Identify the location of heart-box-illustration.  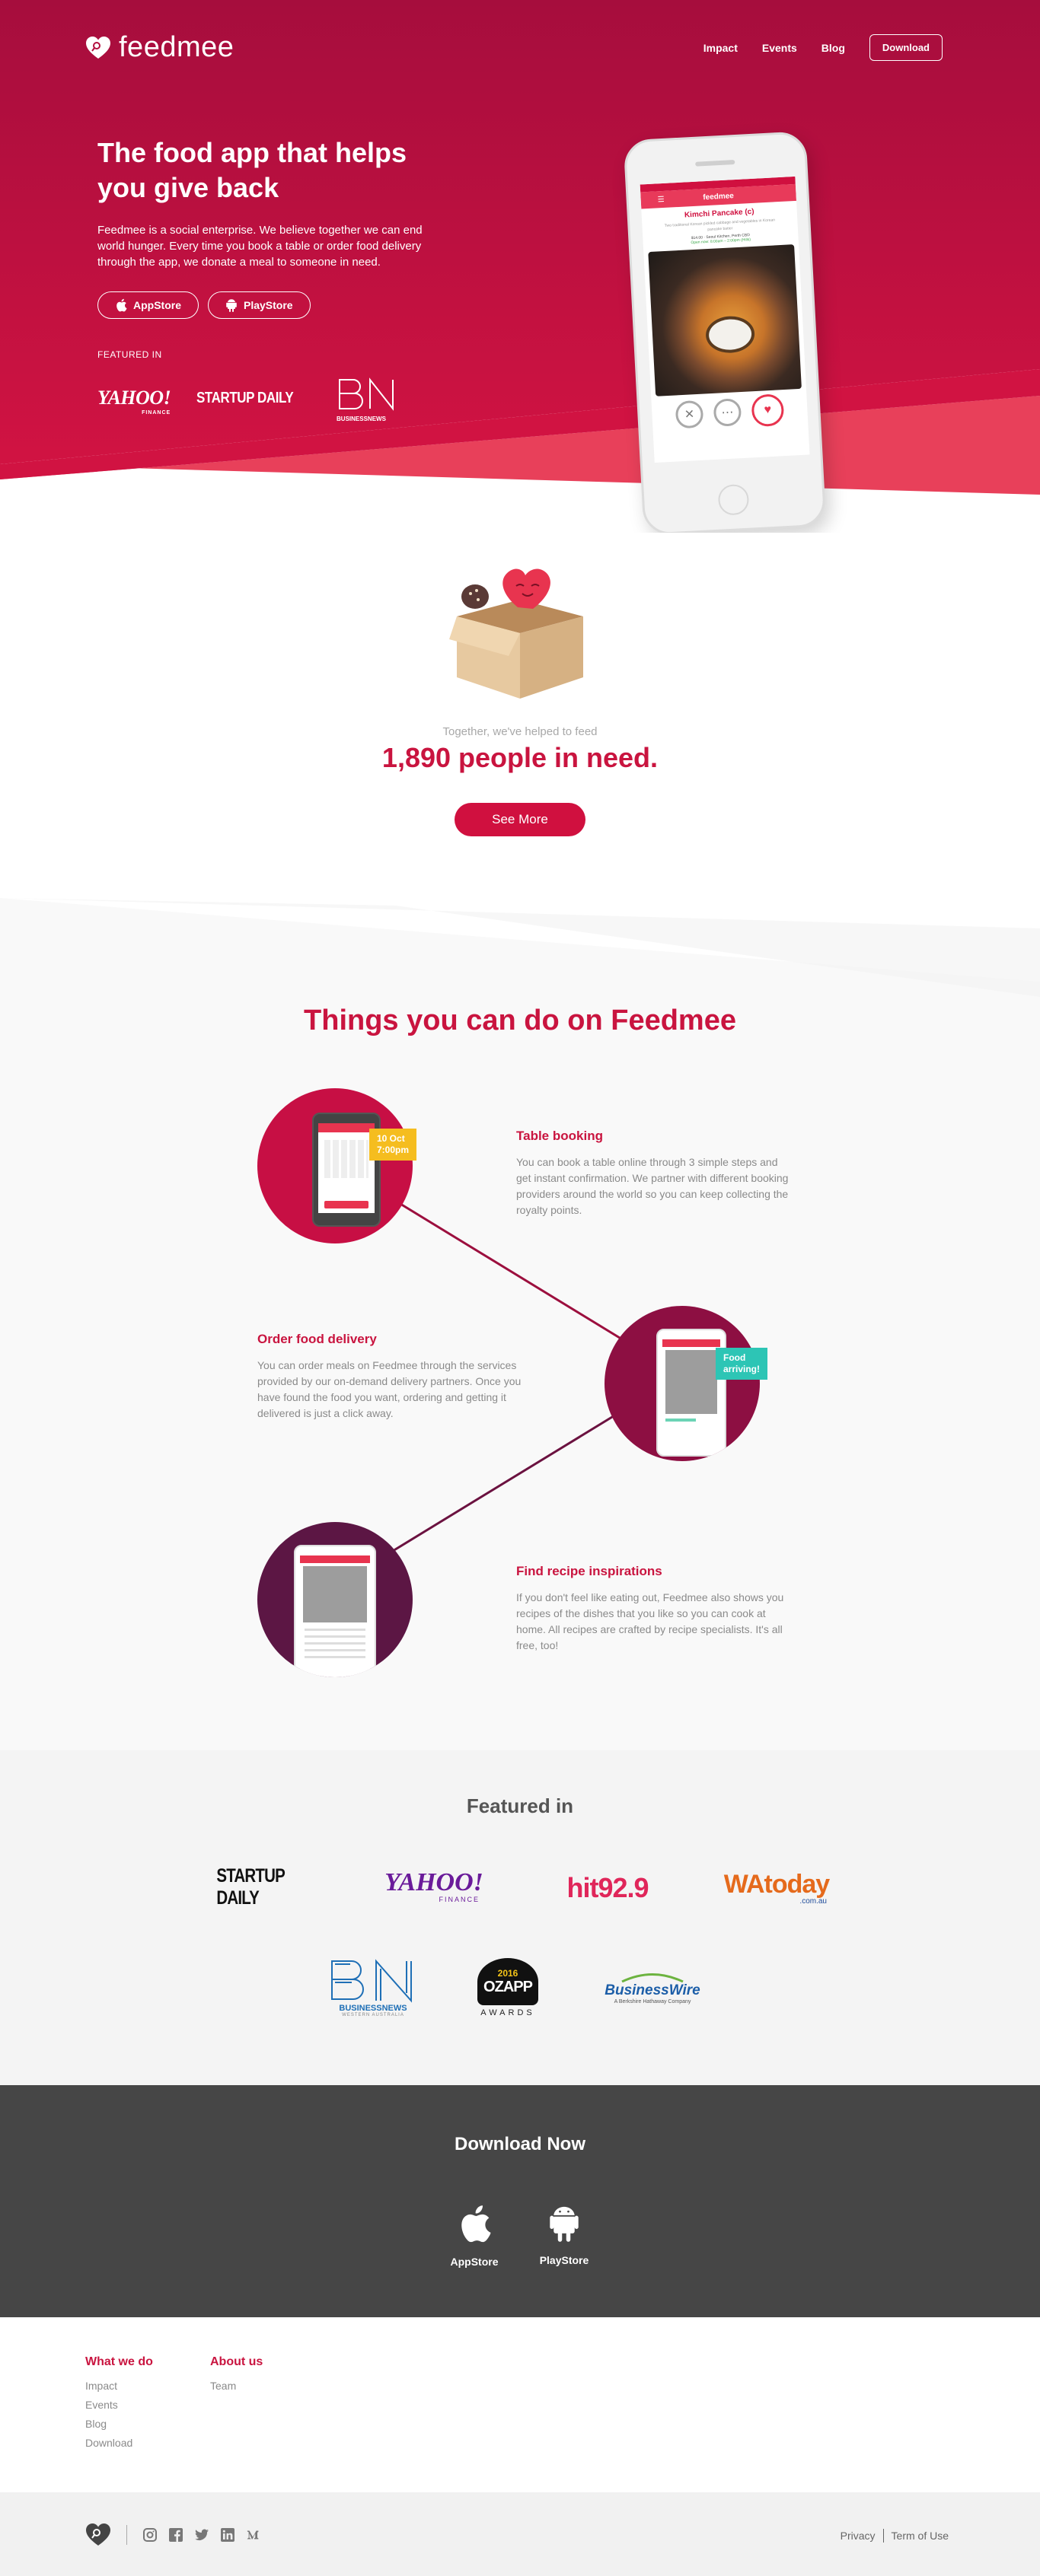
(516, 633).